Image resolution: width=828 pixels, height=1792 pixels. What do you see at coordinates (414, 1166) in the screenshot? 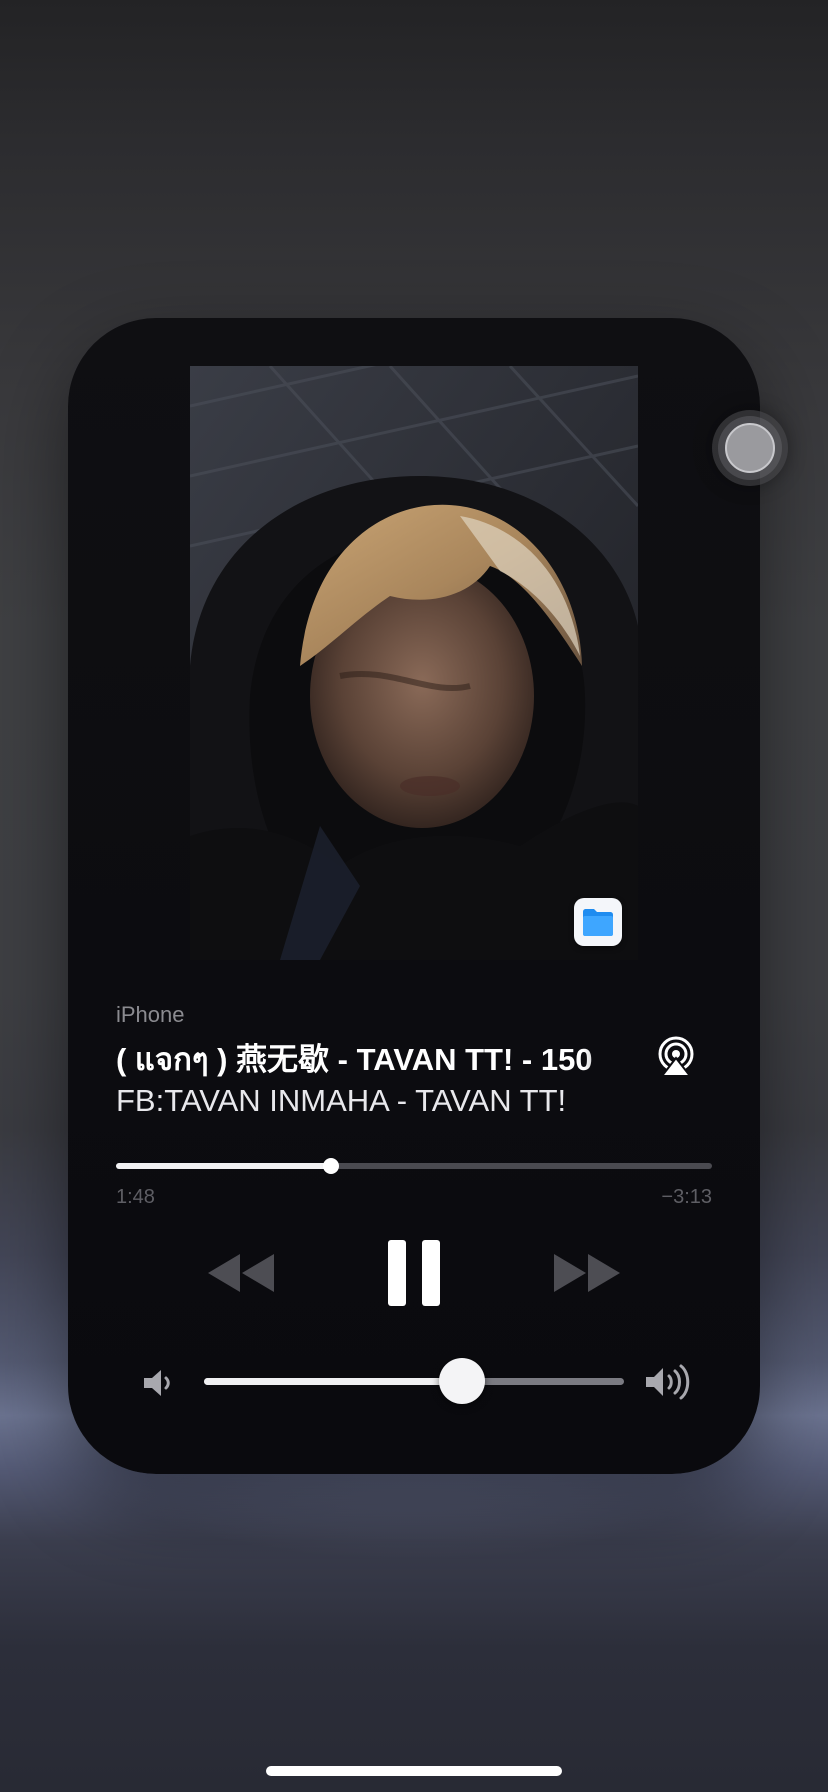
I see `playback-scrubber` at bounding box center [414, 1166].